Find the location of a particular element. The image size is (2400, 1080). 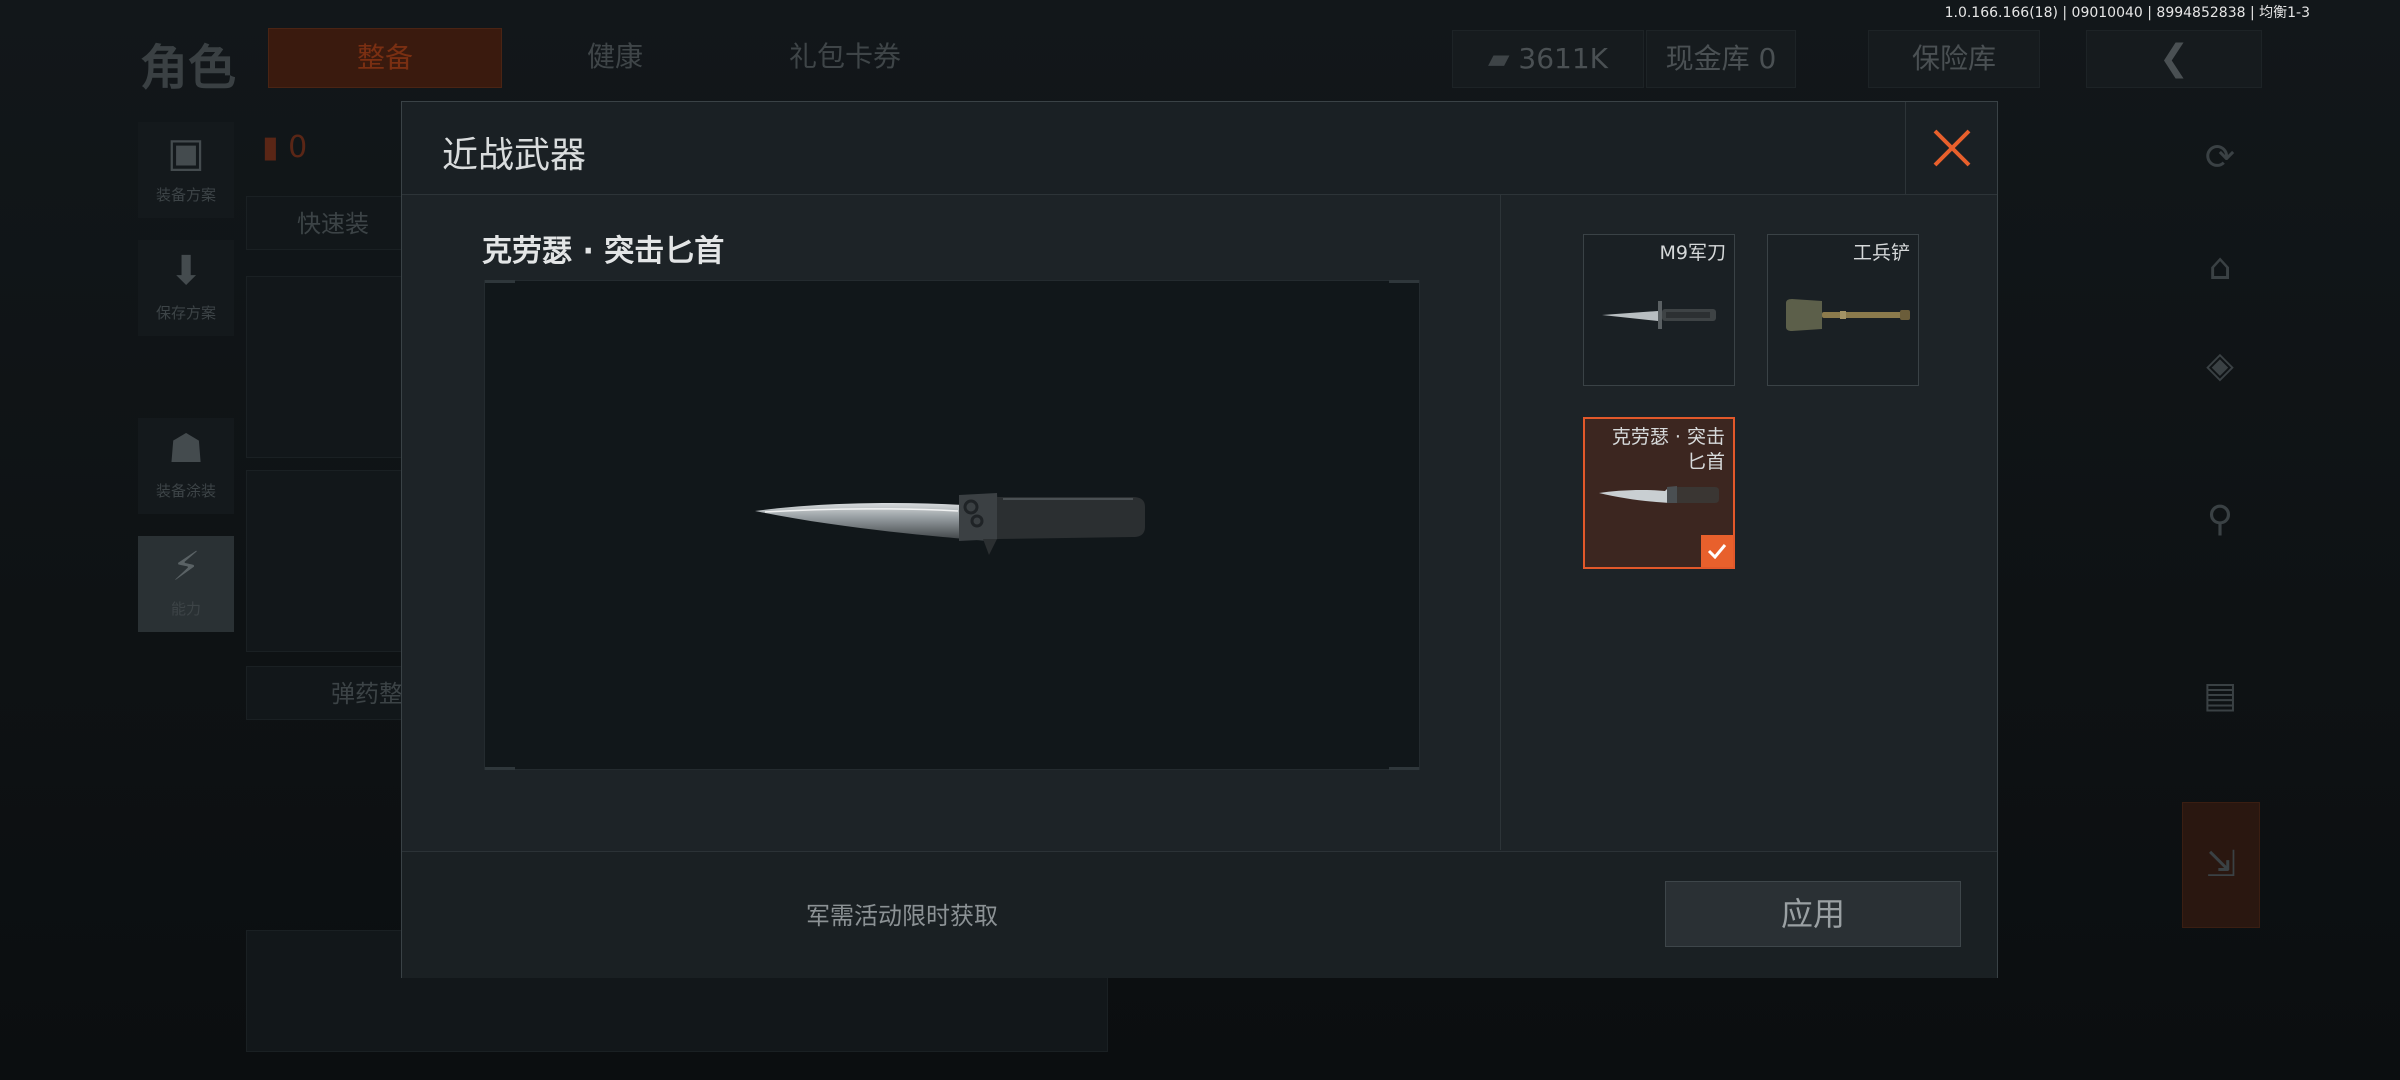

armor-icon: ▮ is located at coordinates (270, 147).